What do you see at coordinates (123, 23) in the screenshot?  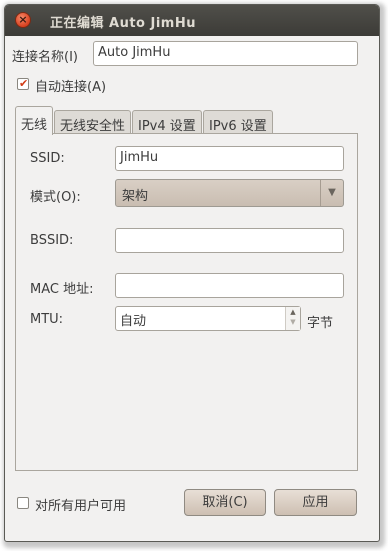 I see `window-title: 正在编辑 Auto JimHu` at bounding box center [123, 23].